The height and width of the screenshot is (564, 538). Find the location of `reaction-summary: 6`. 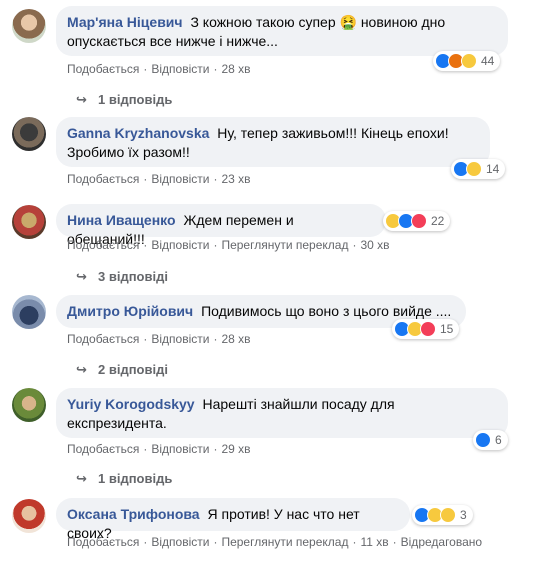

reaction-summary: 6 is located at coordinates (490, 440).